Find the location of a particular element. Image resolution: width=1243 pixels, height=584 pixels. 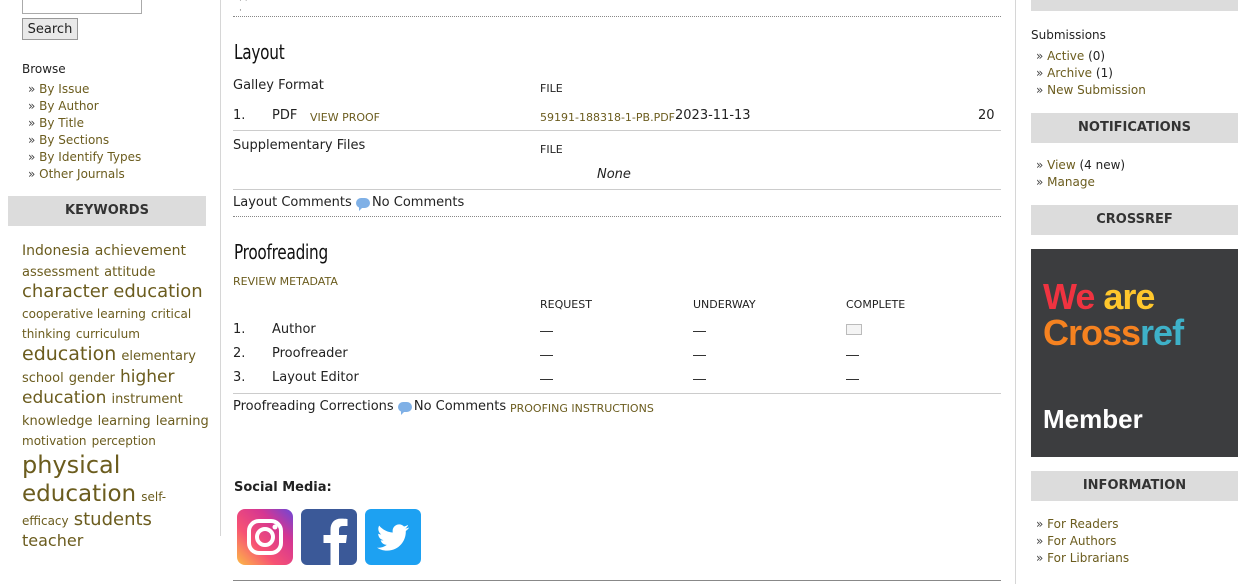

search-input is located at coordinates (82, 7).